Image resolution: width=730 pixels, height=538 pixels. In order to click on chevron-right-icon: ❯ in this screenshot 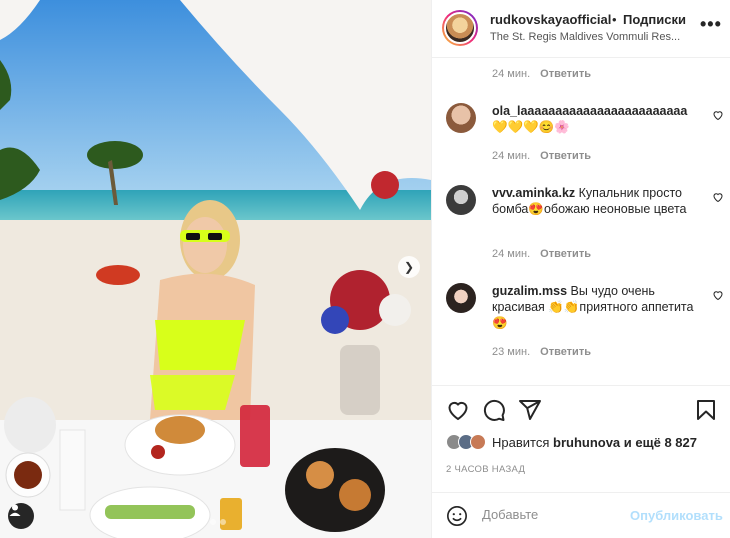, I will do `click(409, 267)`.